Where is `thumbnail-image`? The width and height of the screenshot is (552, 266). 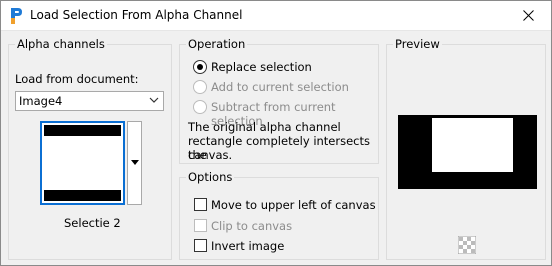 thumbnail-image is located at coordinates (82, 163).